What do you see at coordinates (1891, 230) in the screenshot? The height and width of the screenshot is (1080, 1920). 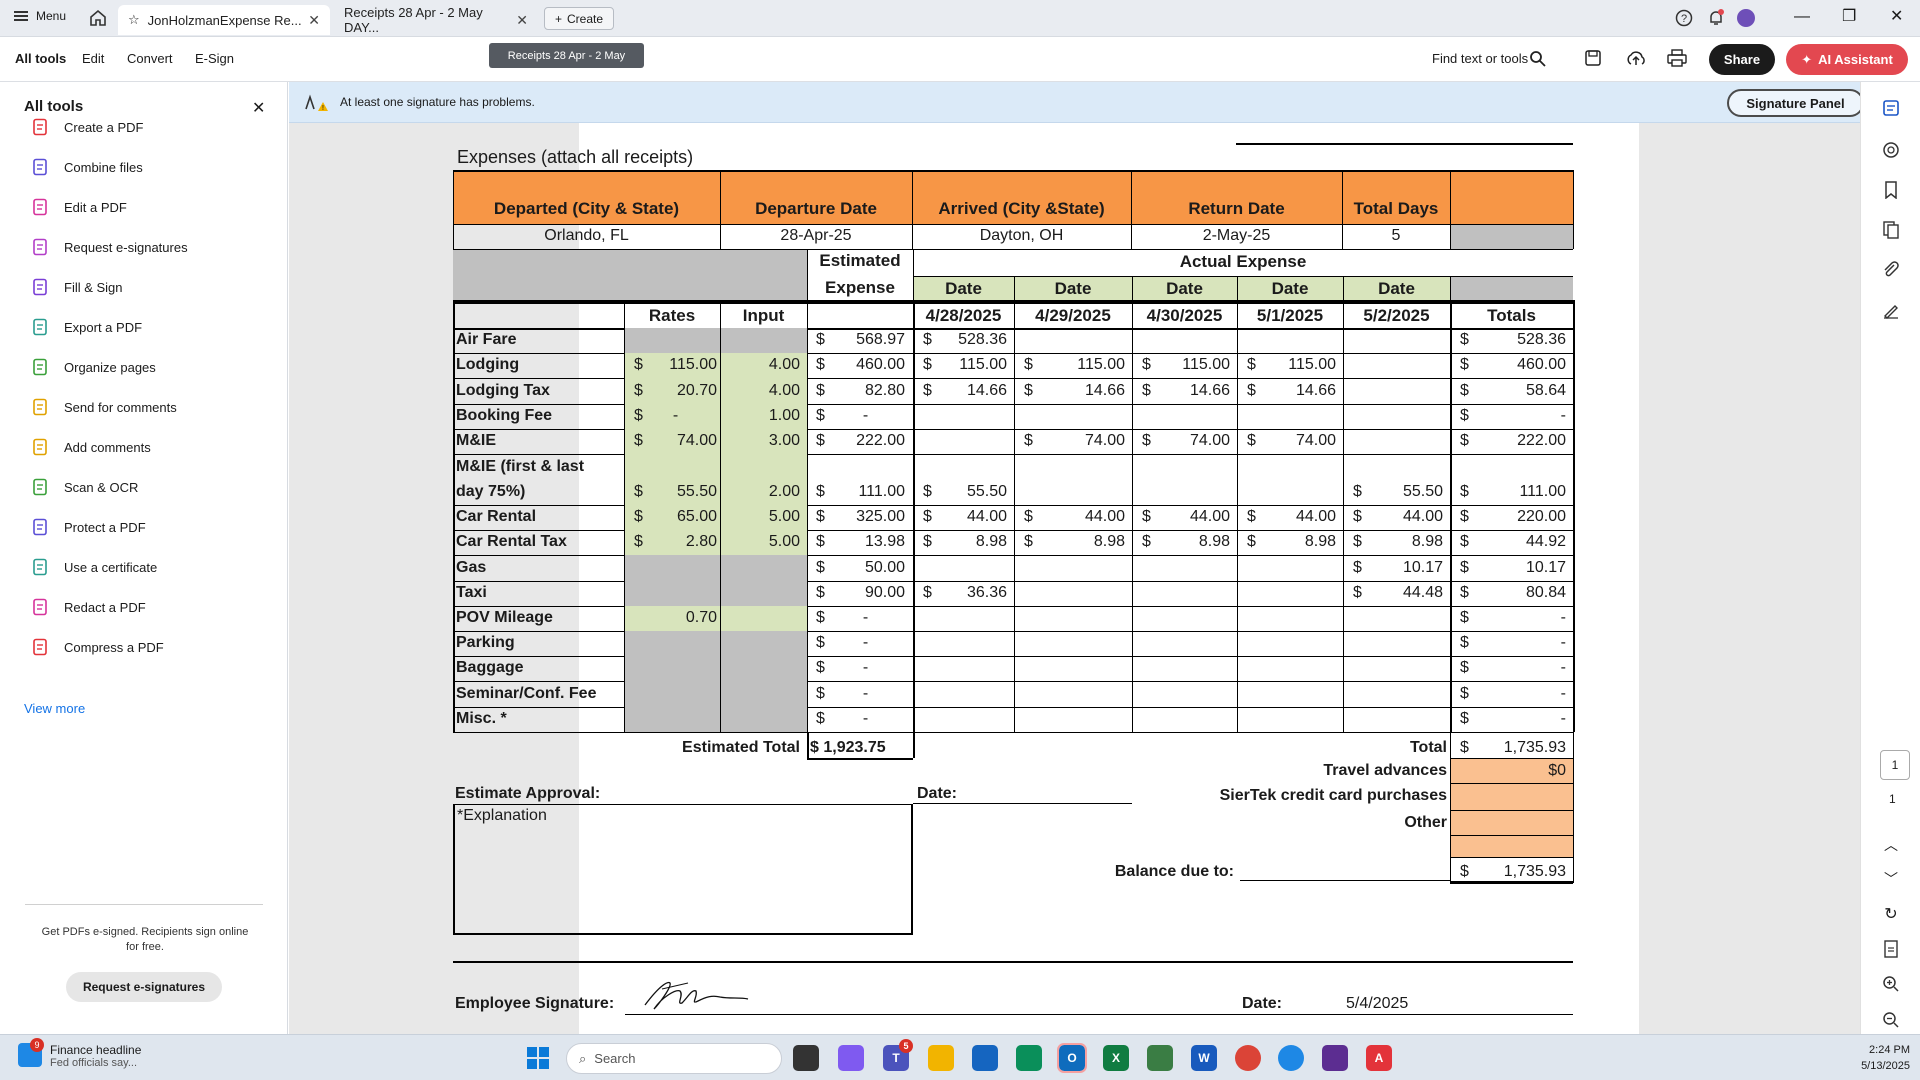 I see `pages-icon` at bounding box center [1891, 230].